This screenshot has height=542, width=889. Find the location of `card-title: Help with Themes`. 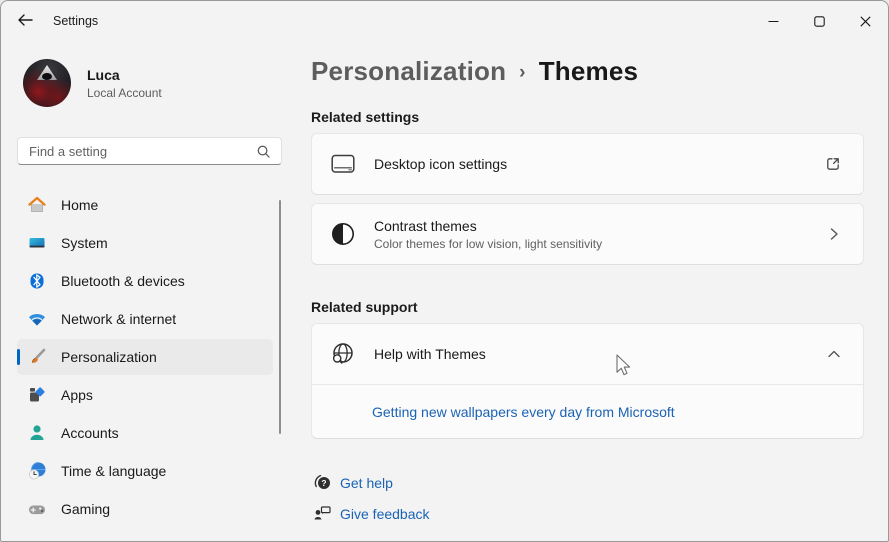

card-title: Help with Themes is located at coordinates (430, 354).